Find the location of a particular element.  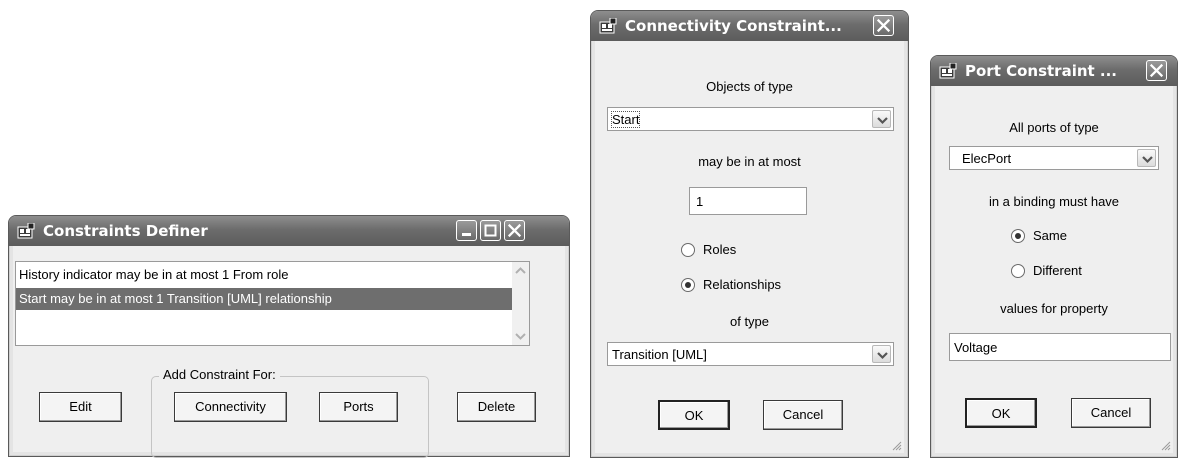

roles-radio is located at coordinates (688, 250).